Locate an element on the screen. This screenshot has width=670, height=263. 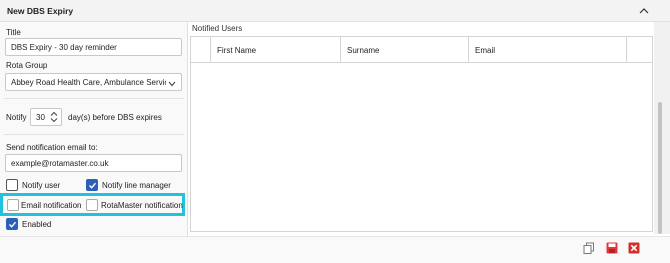
chevron-down-icon is located at coordinates (172, 83).